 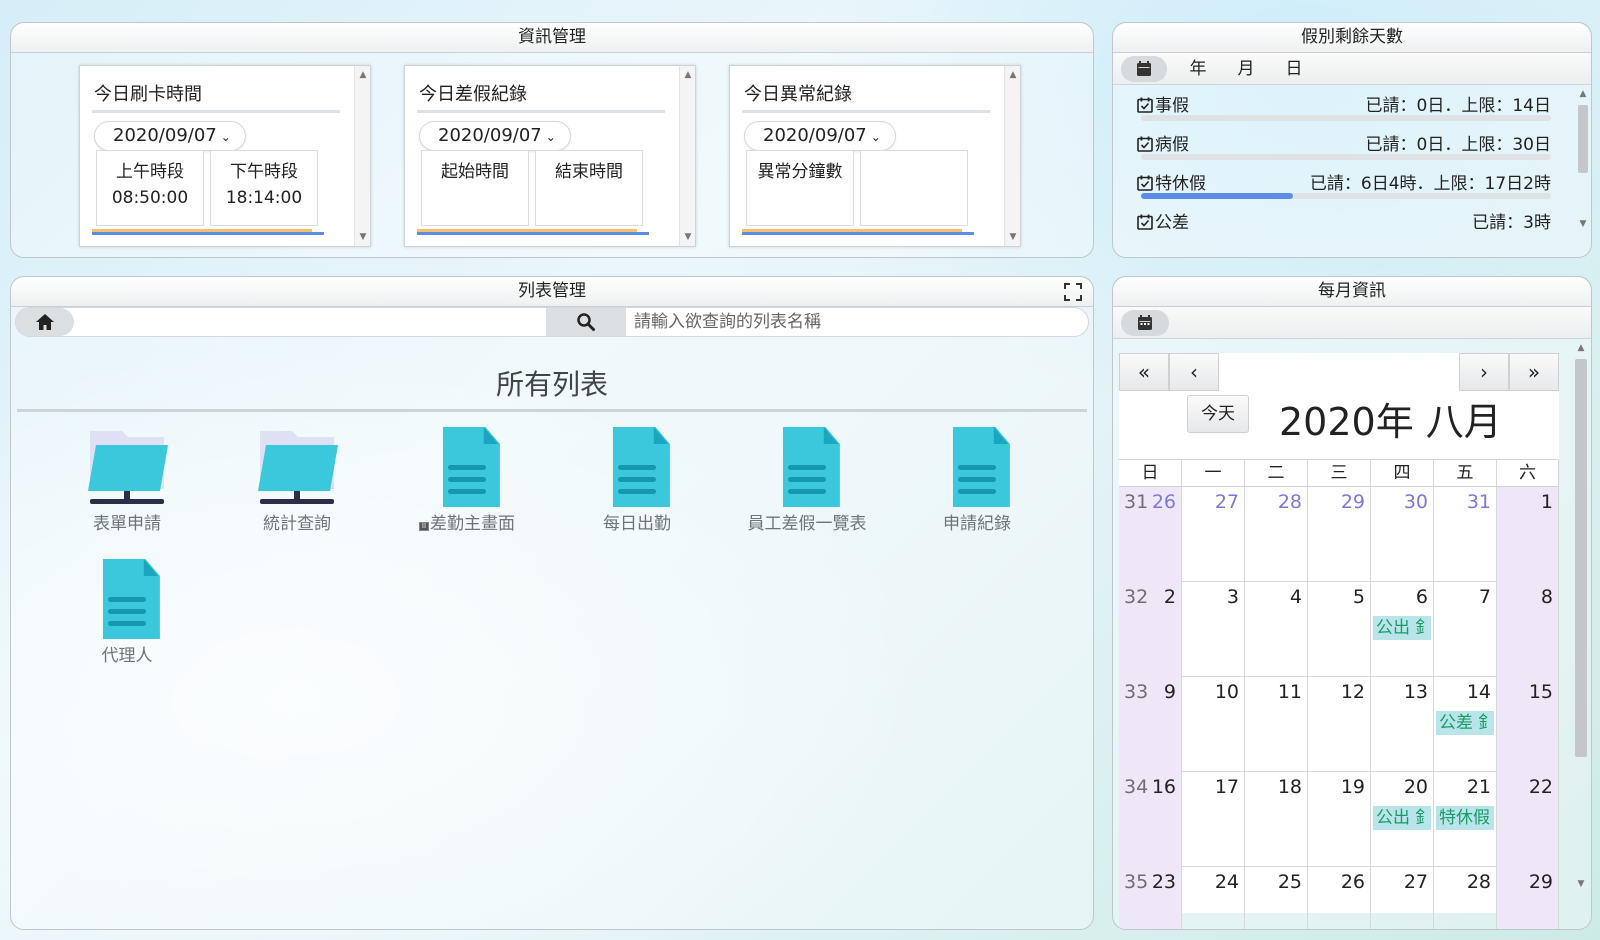 I want to click on calendar-day: 24, so click(x=1213, y=898).